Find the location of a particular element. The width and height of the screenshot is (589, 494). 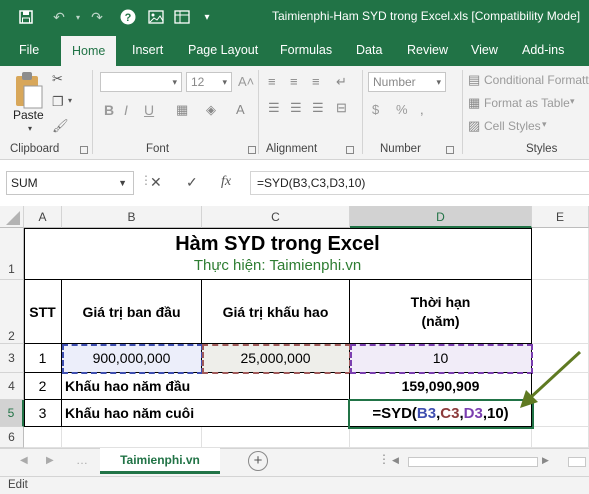

paste-dropdown-icon: ▾ is located at coordinates (30, 128).